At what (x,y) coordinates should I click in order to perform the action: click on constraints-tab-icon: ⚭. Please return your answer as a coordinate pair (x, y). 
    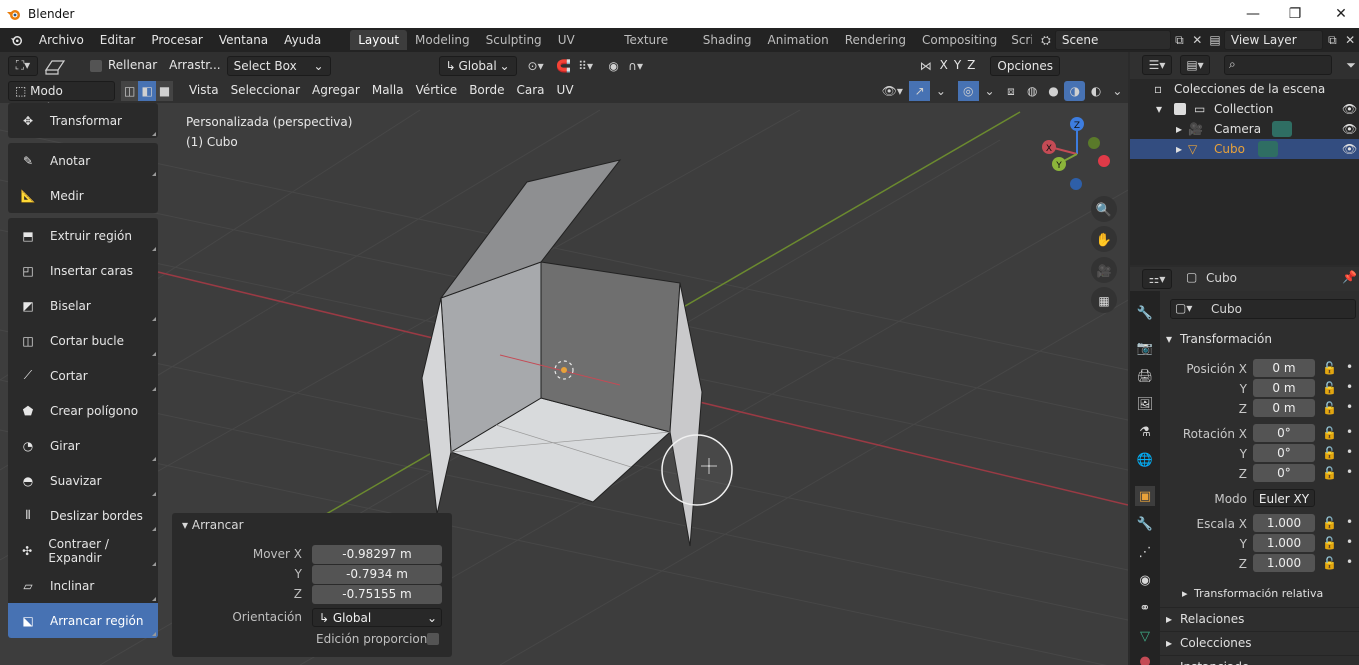
    Looking at the image, I should click on (1145, 608).